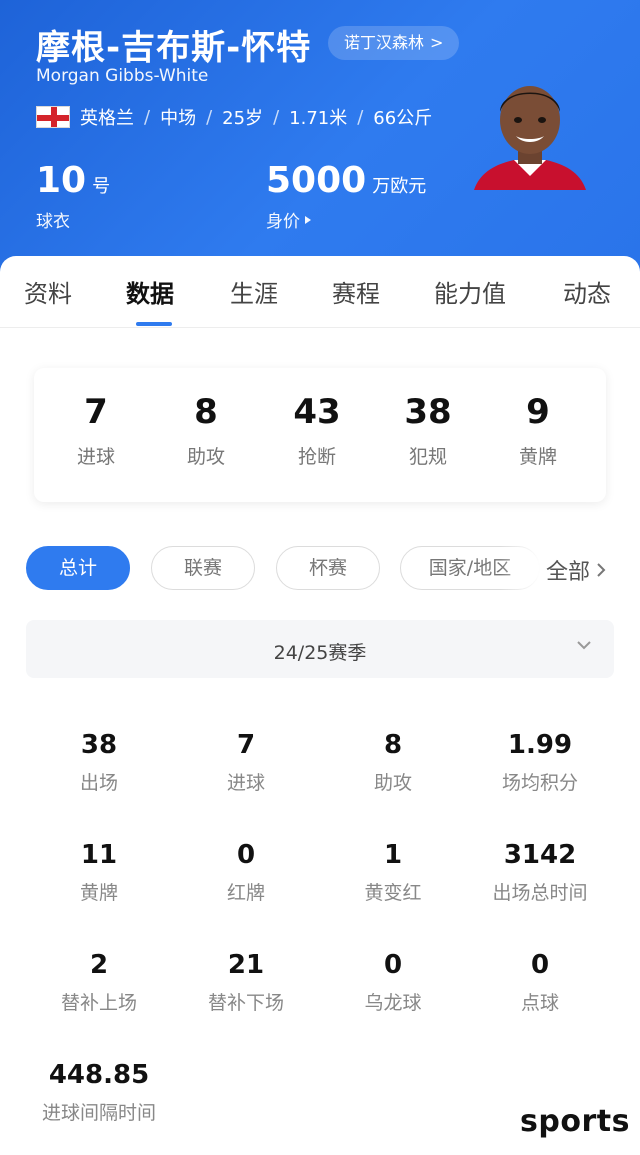  Describe the element at coordinates (584, 645) in the screenshot. I see `chevron-down-icon` at that location.